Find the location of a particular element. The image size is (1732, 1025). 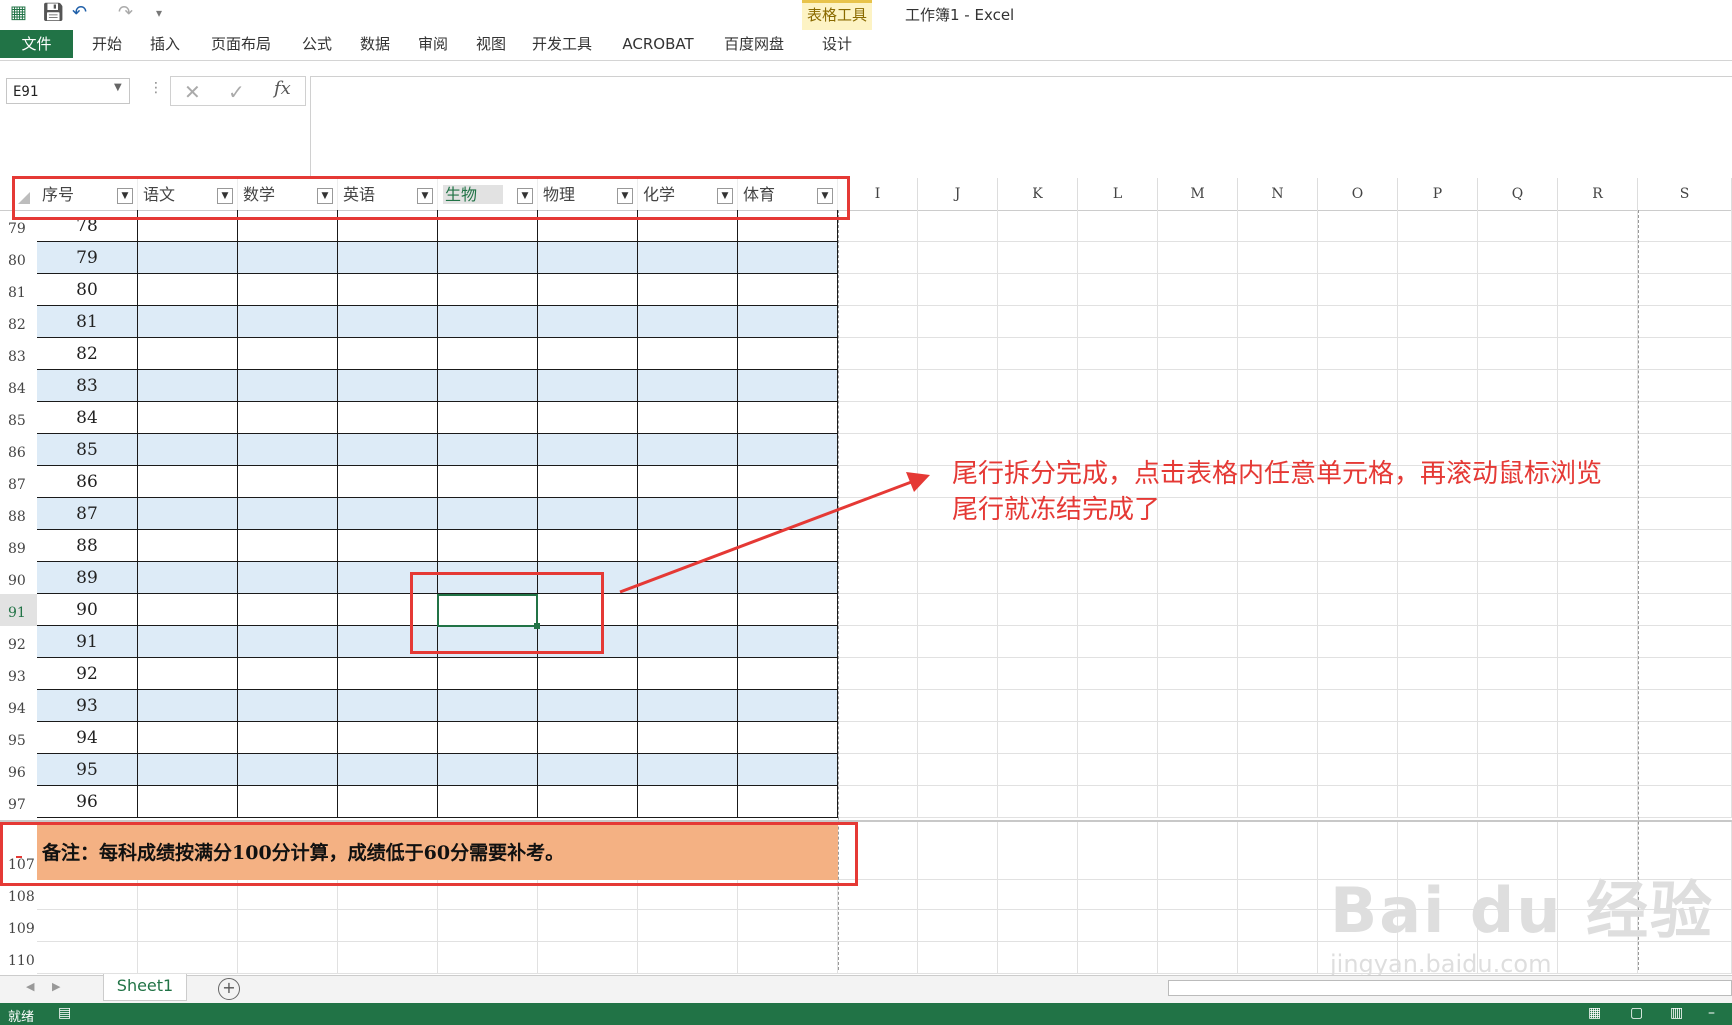

row-header: 96 is located at coordinates (18, 770).